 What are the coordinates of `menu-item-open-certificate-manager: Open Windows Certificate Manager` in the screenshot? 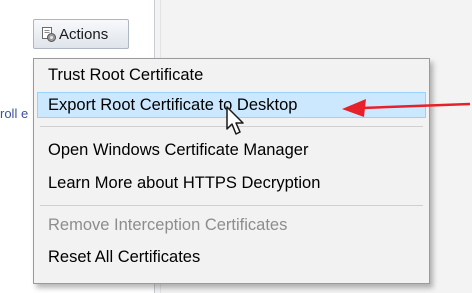 It's located at (231, 150).